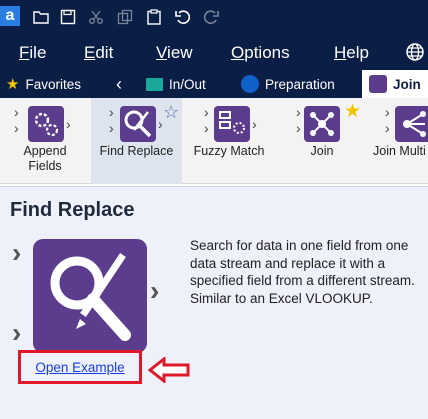  What do you see at coordinates (154, 17) in the screenshot?
I see `paste-icon` at bounding box center [154, 17].